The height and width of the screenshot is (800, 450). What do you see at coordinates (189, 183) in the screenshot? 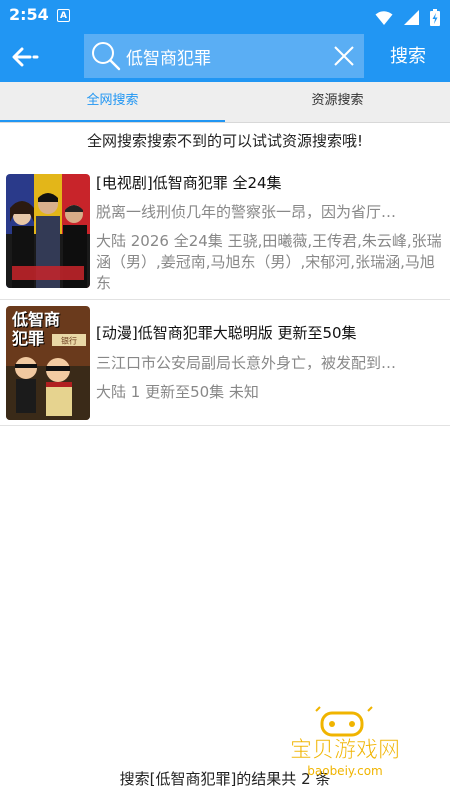
I see `result-title: [电视剧]低智商犯罪 全24集` at bounding box center [189, 183].